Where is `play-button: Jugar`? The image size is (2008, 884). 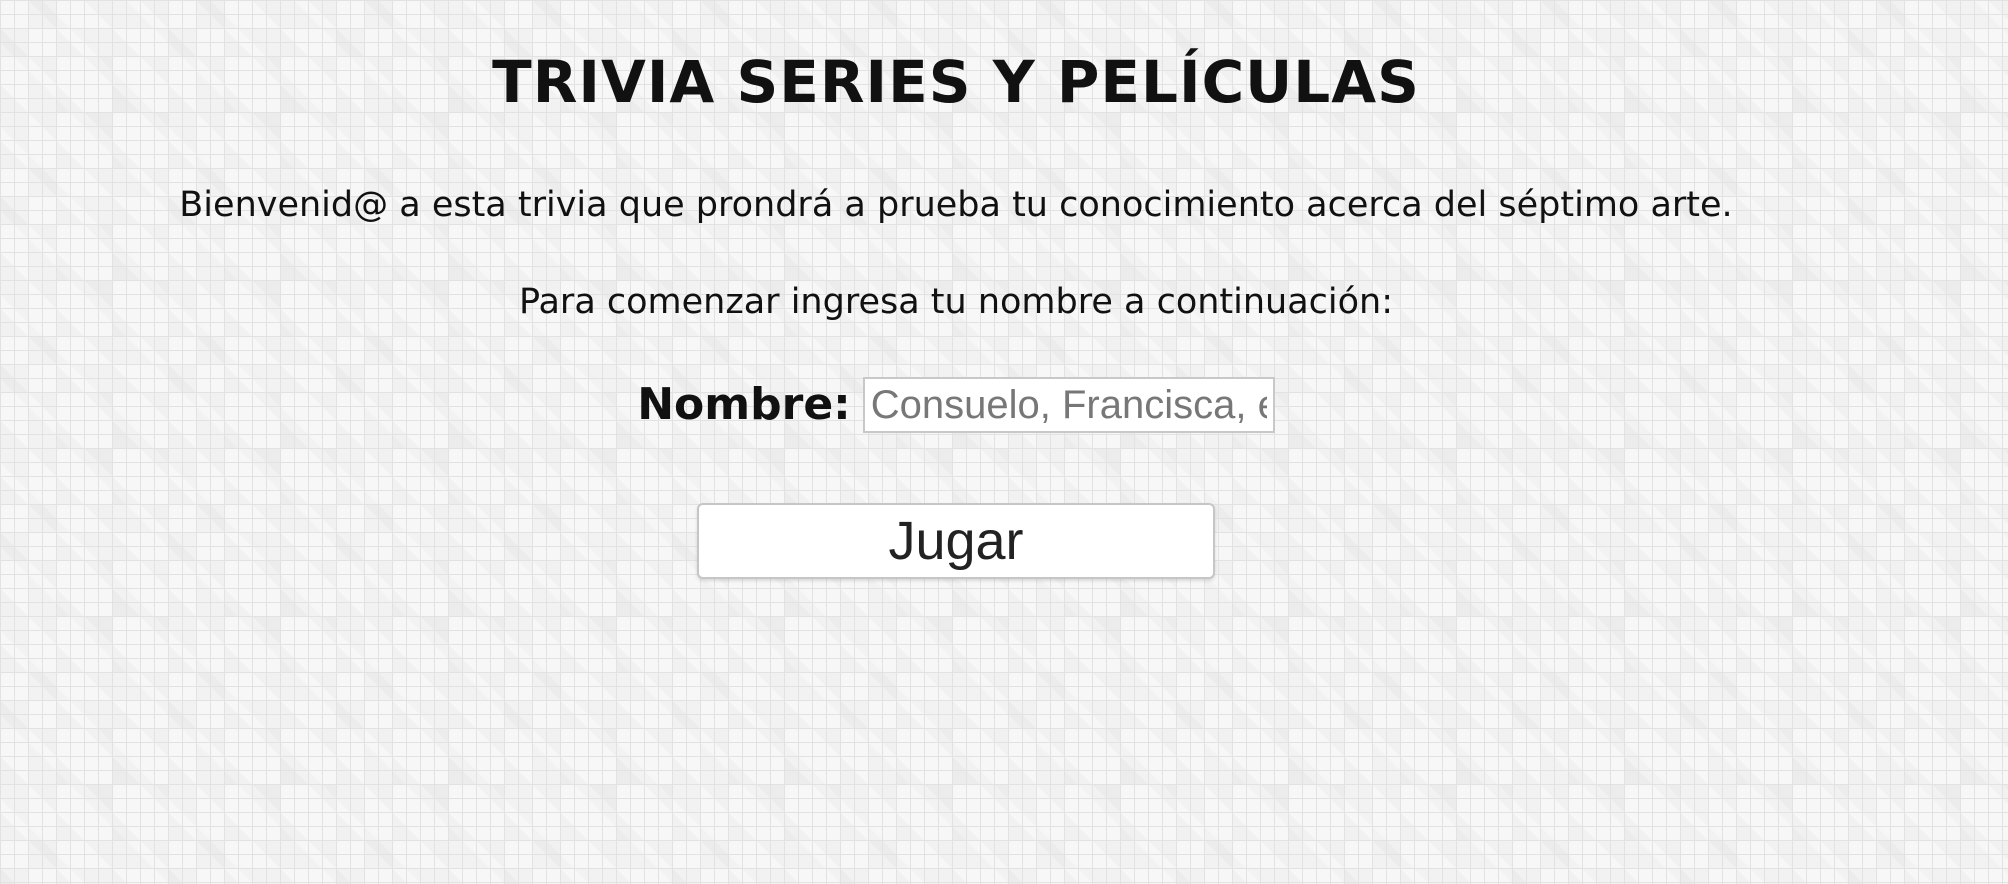
play-button: Jugar is located at coordinates (956, 541).